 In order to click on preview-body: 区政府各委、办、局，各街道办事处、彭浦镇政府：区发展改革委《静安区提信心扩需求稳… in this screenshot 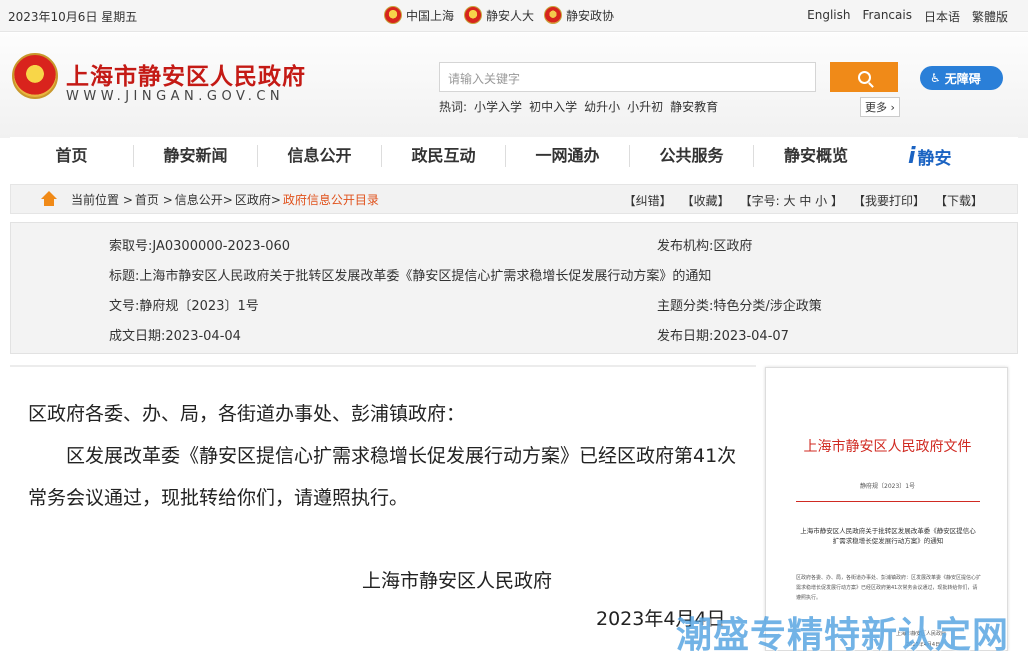, I will do `click(889, 588)`.